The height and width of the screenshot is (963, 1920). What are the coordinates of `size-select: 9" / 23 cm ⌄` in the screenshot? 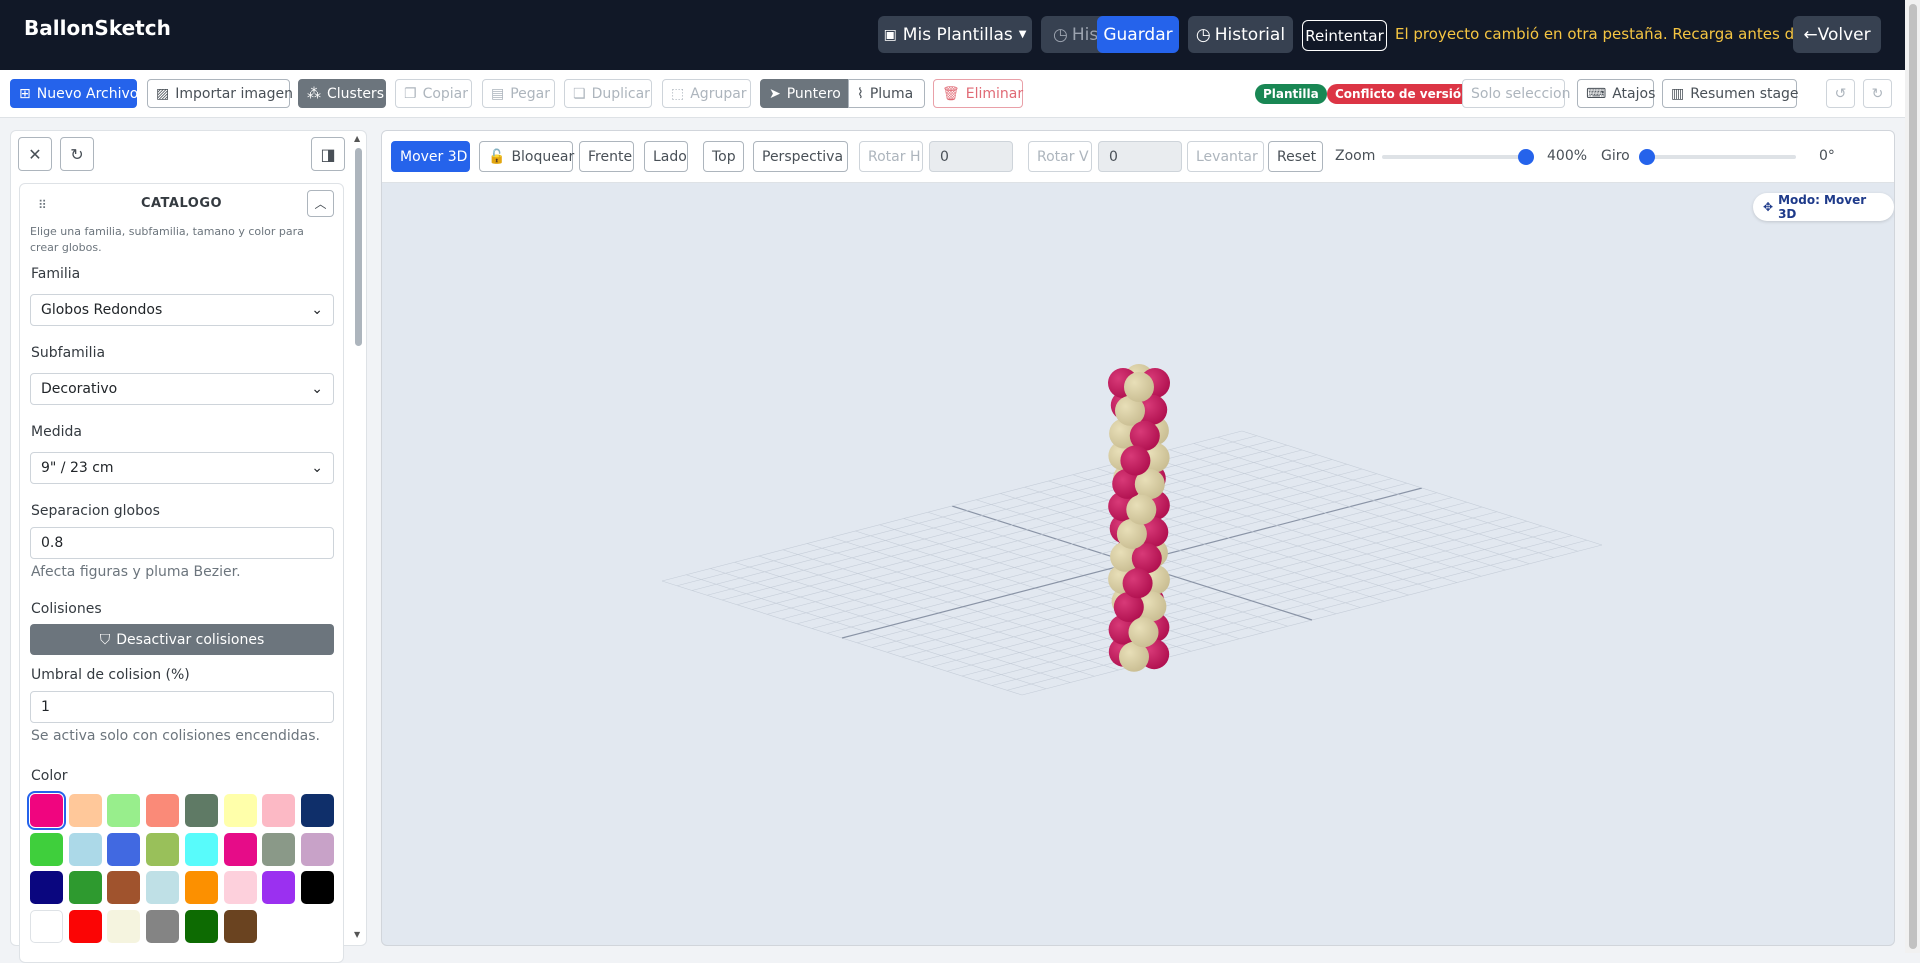 It's located at (182, 468).